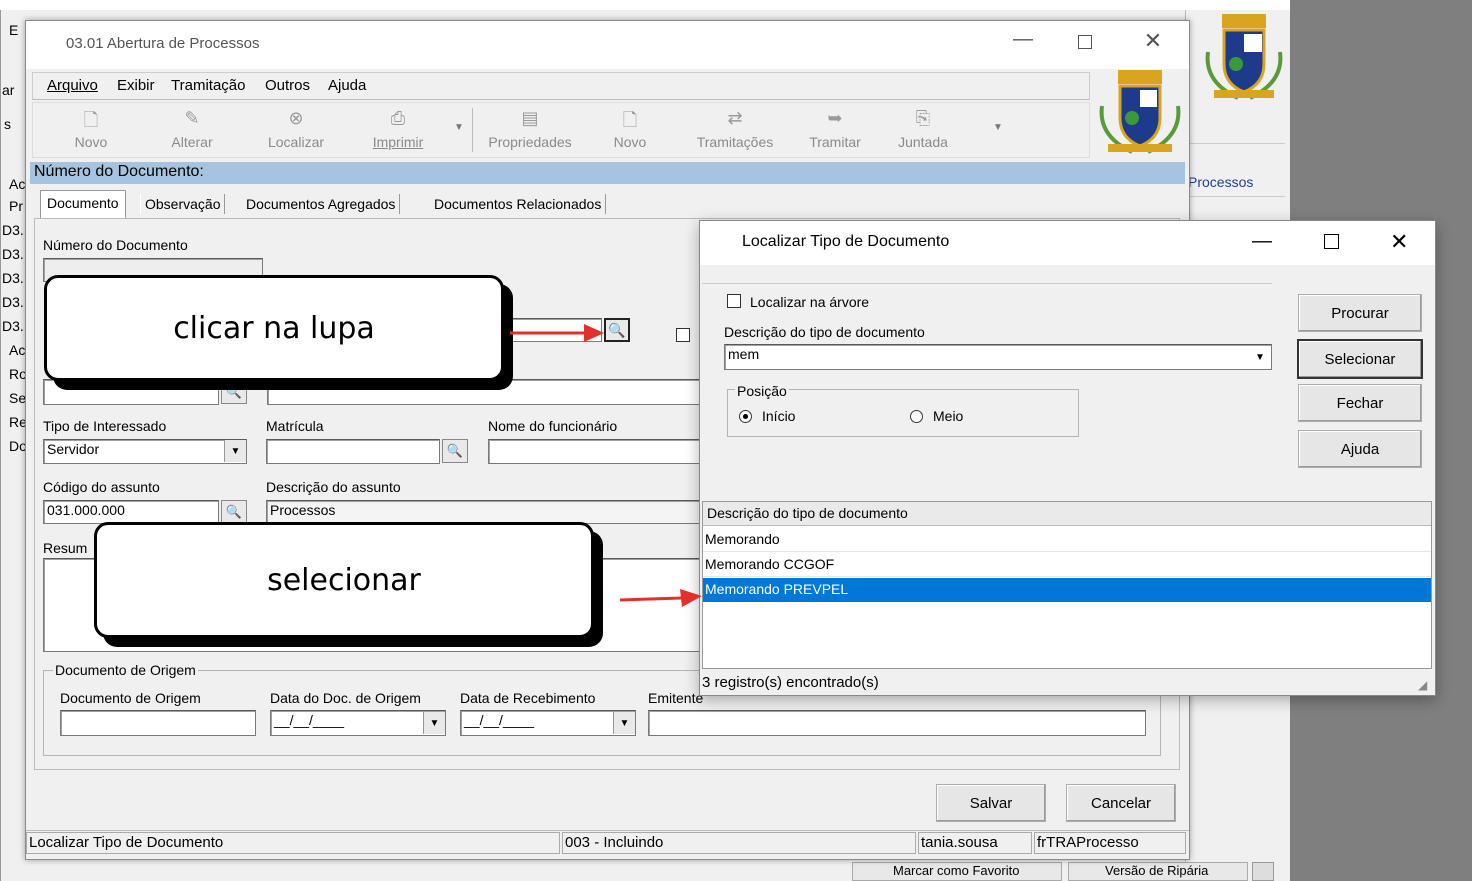 The width and height of the screenshot is (1472, 881). Describe the element at coordinates (234, 392) in the screenshot. I see `interessado-search-icon: 🔍` at that location.